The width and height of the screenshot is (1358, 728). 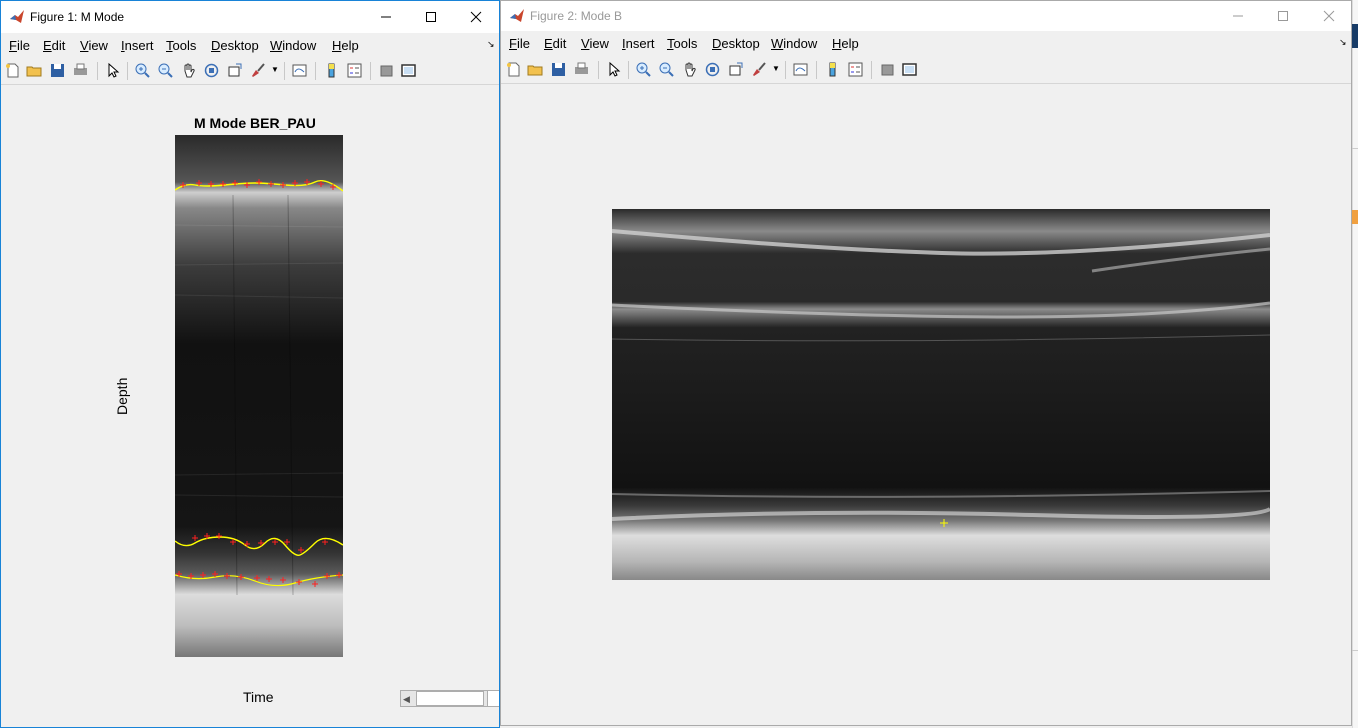 I want to click on figure1-titlebar: Figure 1: M Mode, so click(x=250, y=17).